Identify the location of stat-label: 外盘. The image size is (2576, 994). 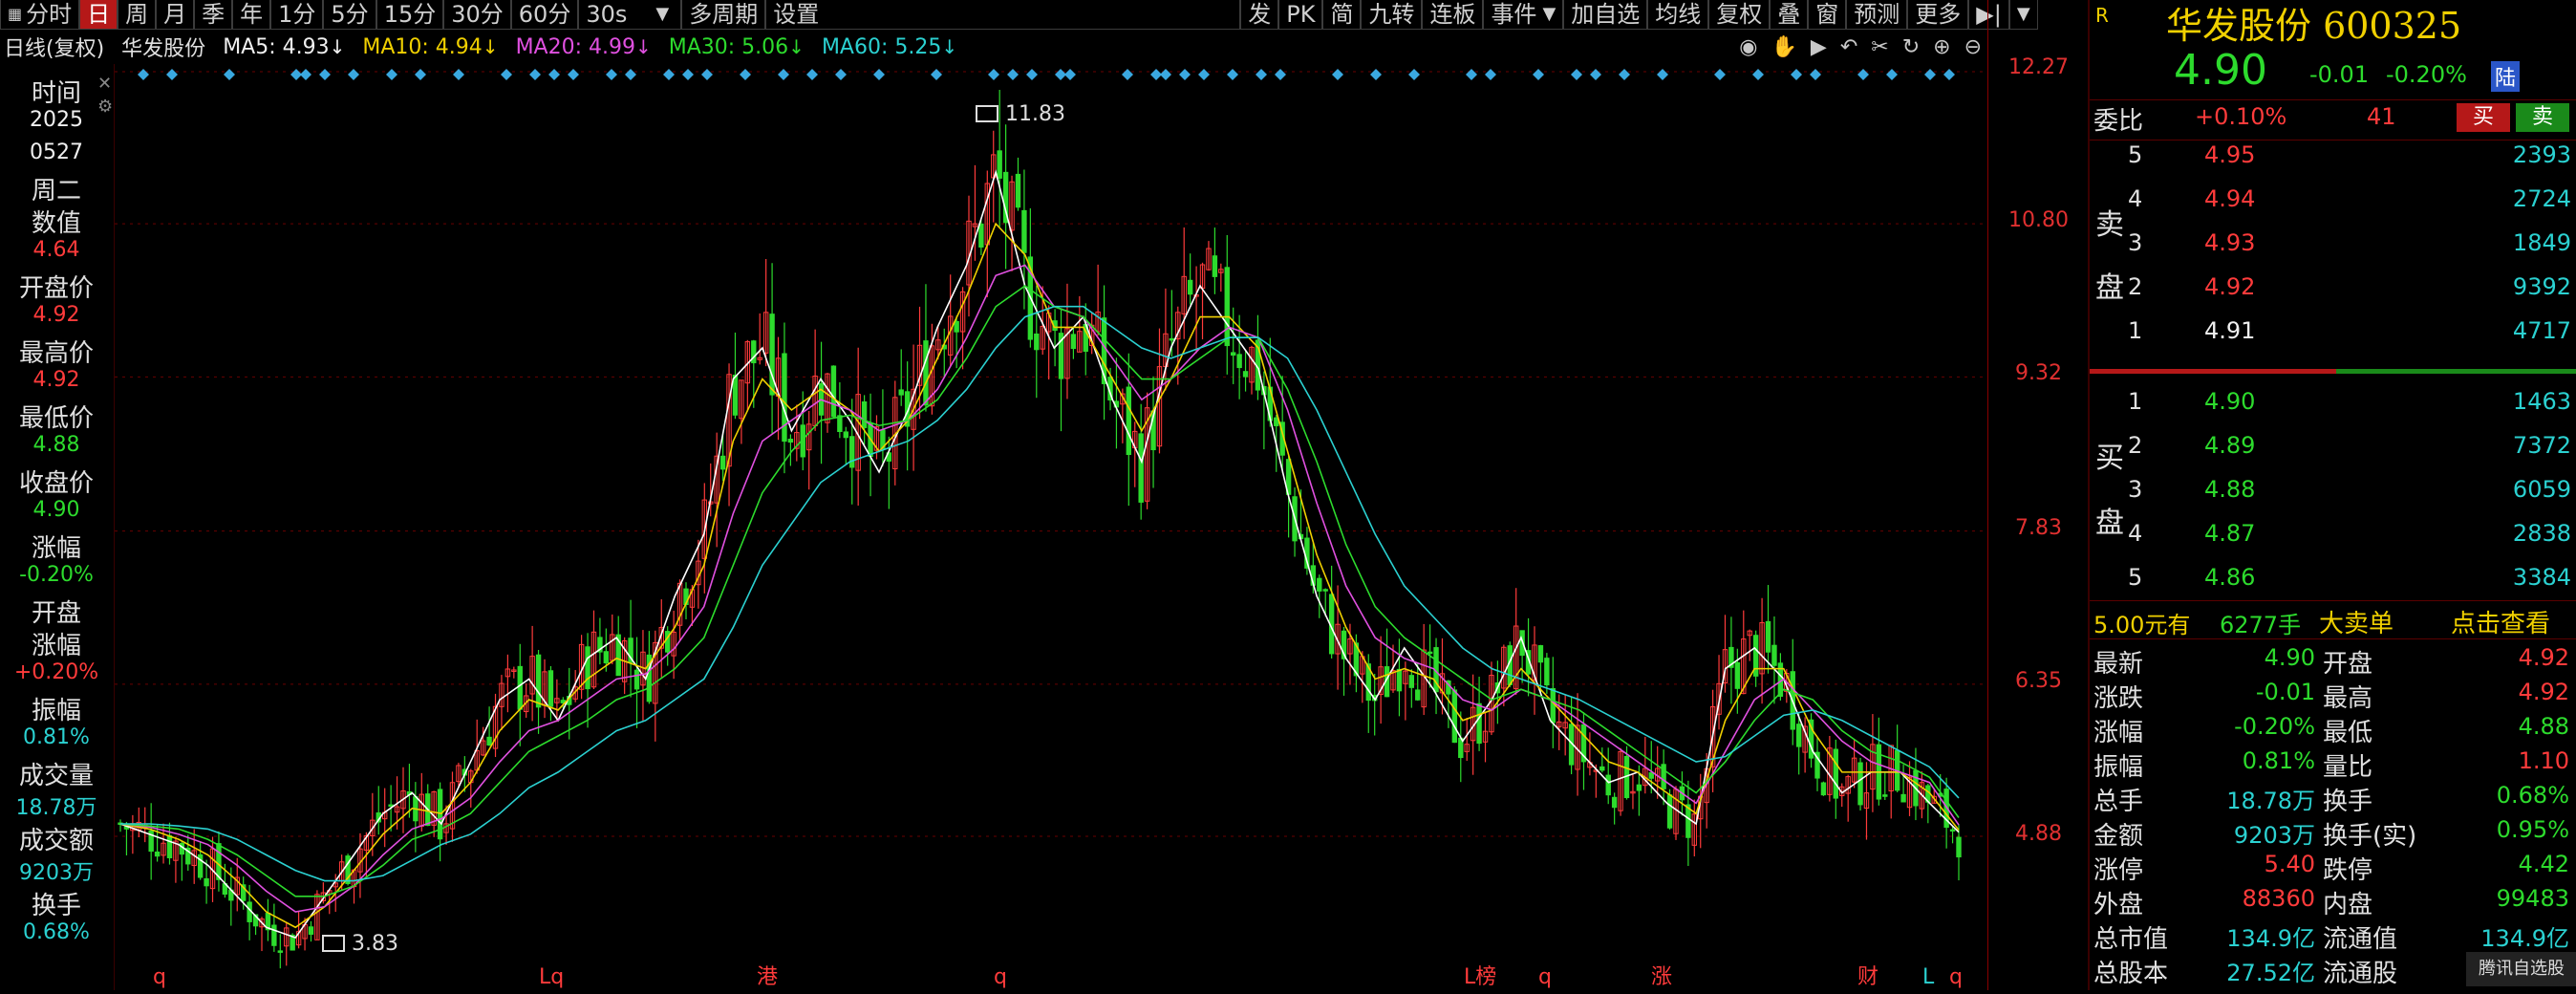
(2118, 905).